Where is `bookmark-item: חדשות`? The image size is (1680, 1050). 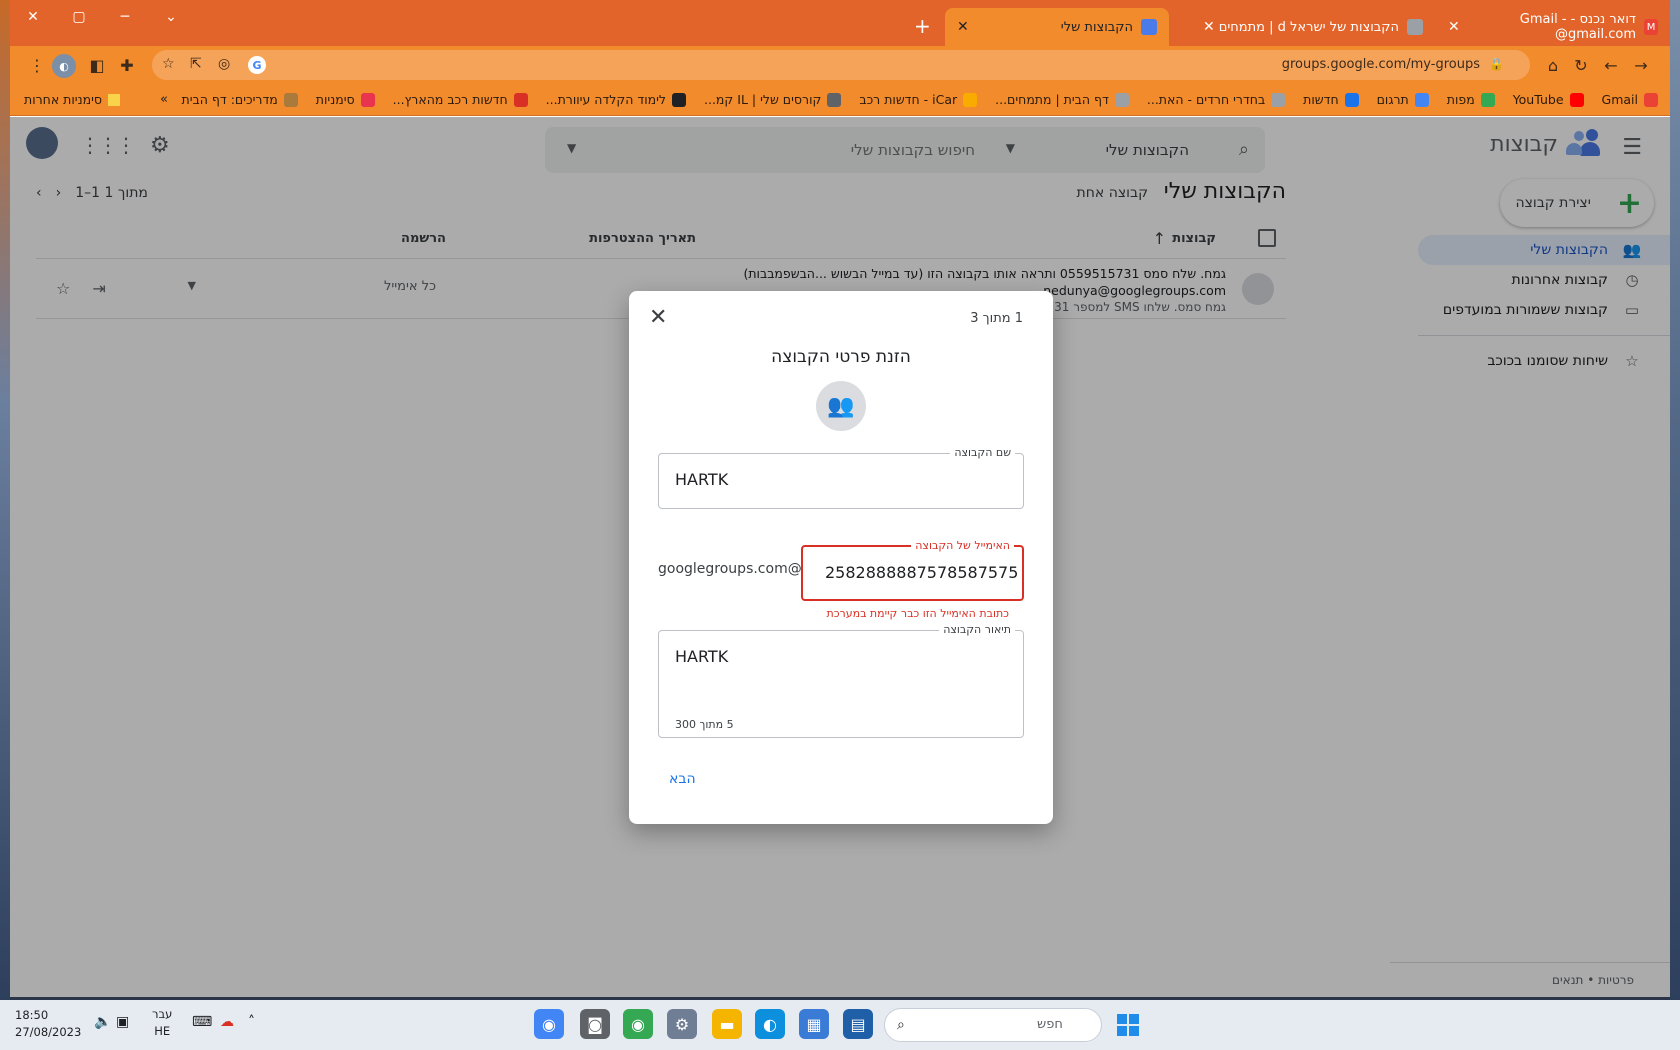
bookmark-item: חדשות is located at coordinates (1331, 99).